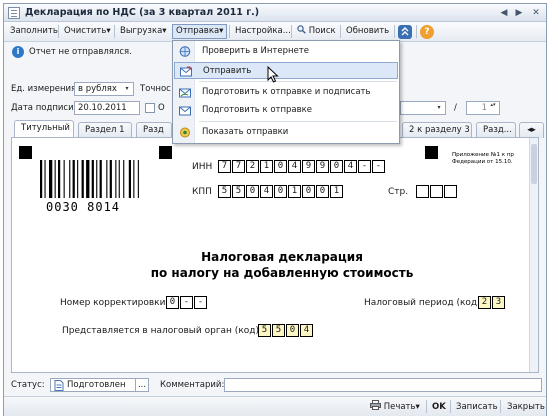 This screenshot has height=419, width=550. What do you see at coordinates (498, 302) in the screenshot?
I see `period-digit-cell: 3` at bounding box center [498, 302].